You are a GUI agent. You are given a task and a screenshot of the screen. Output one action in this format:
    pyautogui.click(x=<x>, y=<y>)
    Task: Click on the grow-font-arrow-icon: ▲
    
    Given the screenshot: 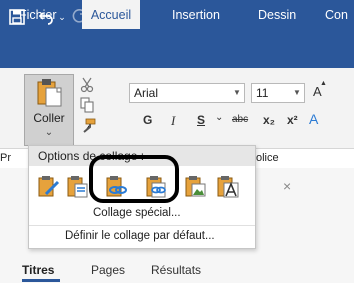 What is the action you would take?
    pyautogui.click(x=323, y=83)
    